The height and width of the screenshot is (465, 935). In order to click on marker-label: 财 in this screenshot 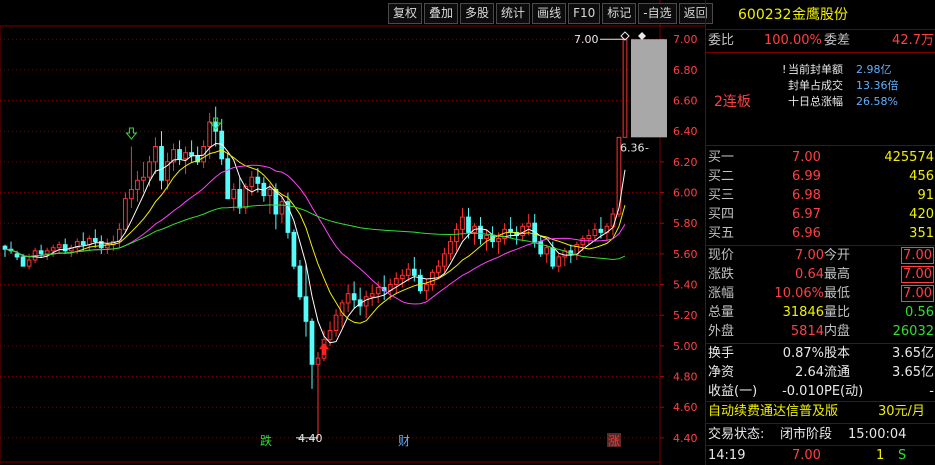, I will do `click(404, 441)`.